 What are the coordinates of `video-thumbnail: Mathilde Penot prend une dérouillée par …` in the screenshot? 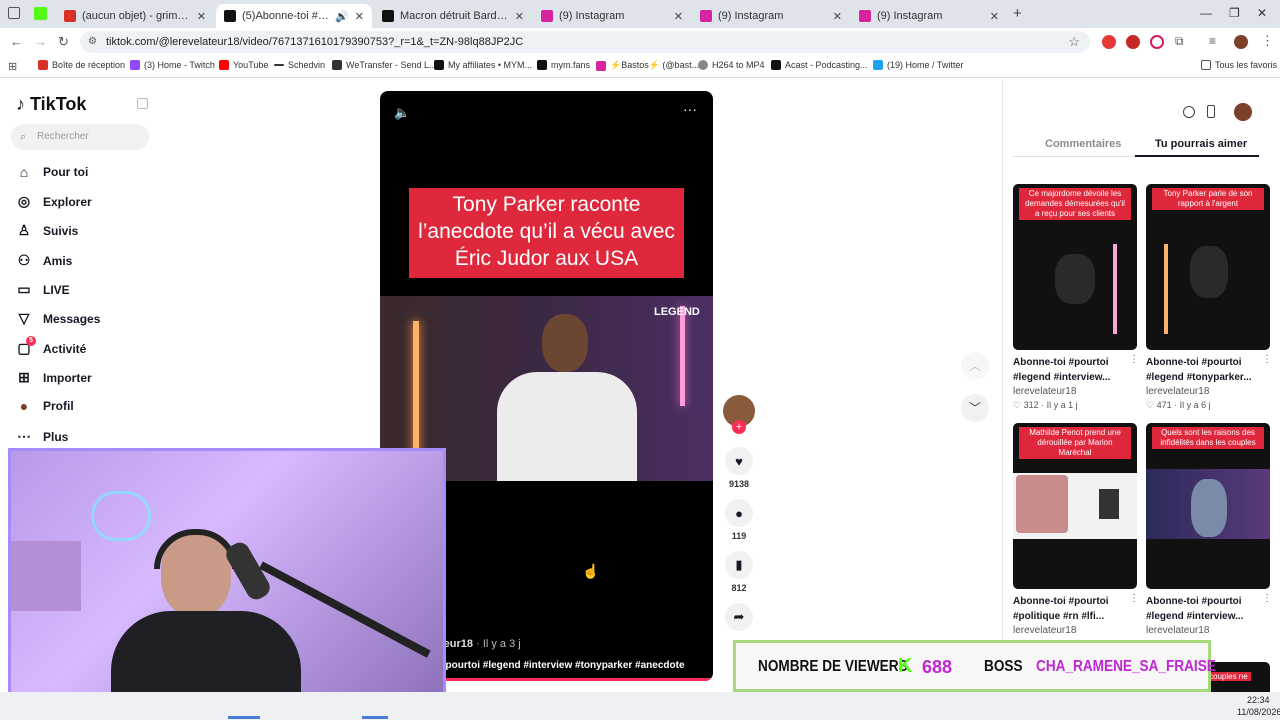 It's located at (1075, 506).